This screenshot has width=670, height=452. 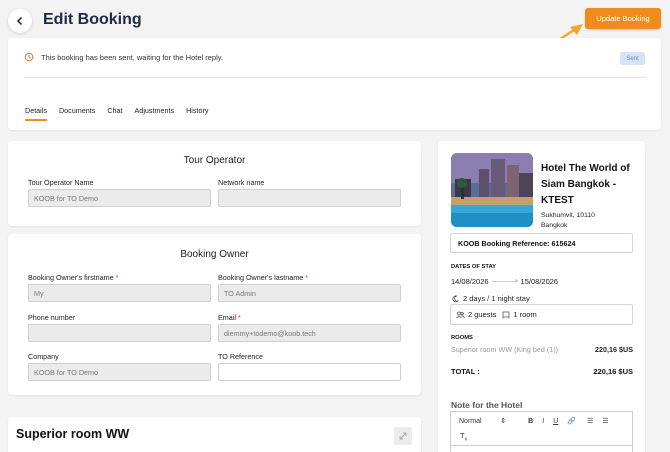 I want to click on rooms-count-text: 1 room, so click(x=525, y=314).